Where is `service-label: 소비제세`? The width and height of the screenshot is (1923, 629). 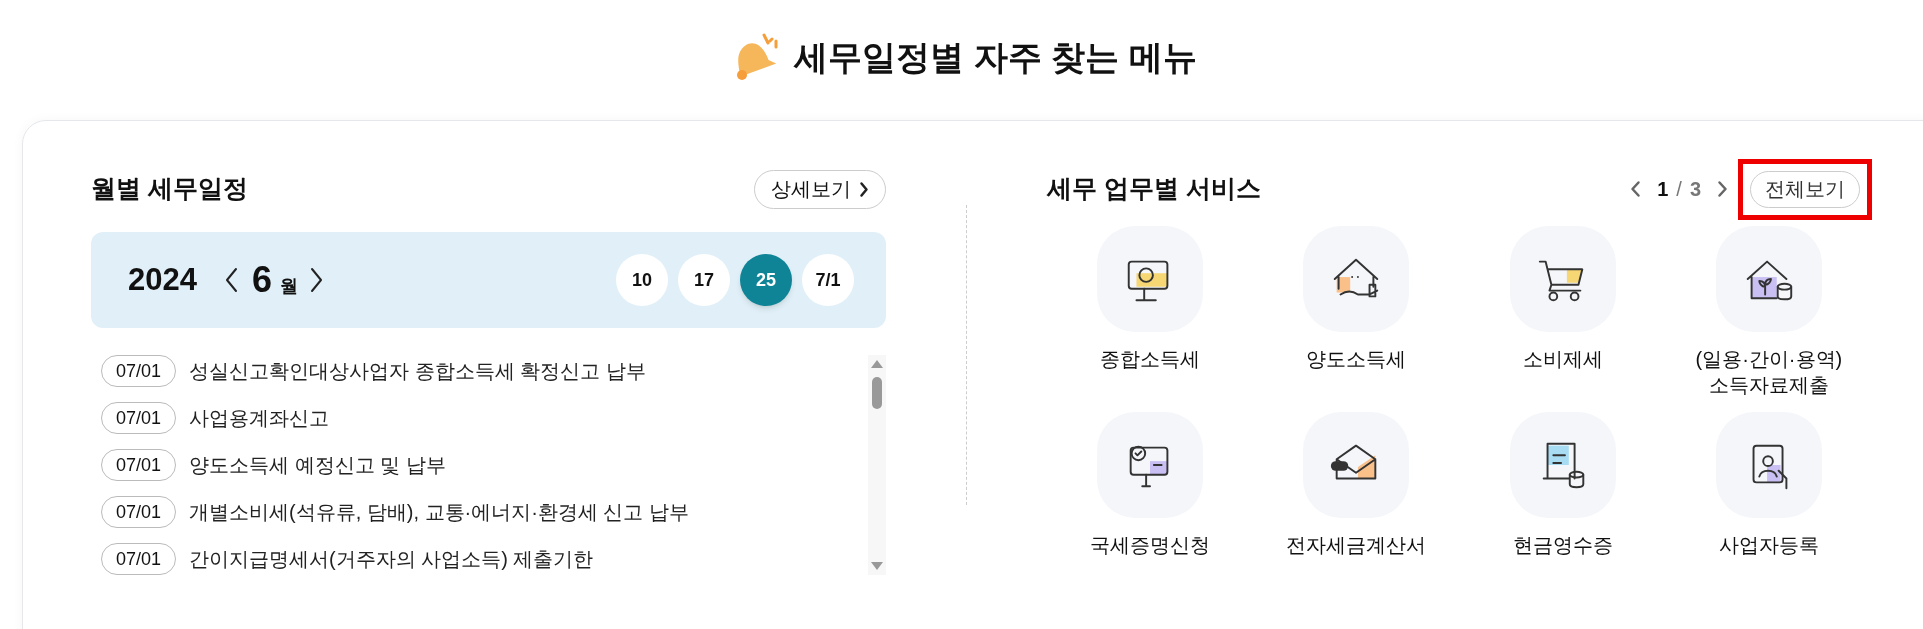 service-label: 소비제세 is located at coordinates (1562, 359).